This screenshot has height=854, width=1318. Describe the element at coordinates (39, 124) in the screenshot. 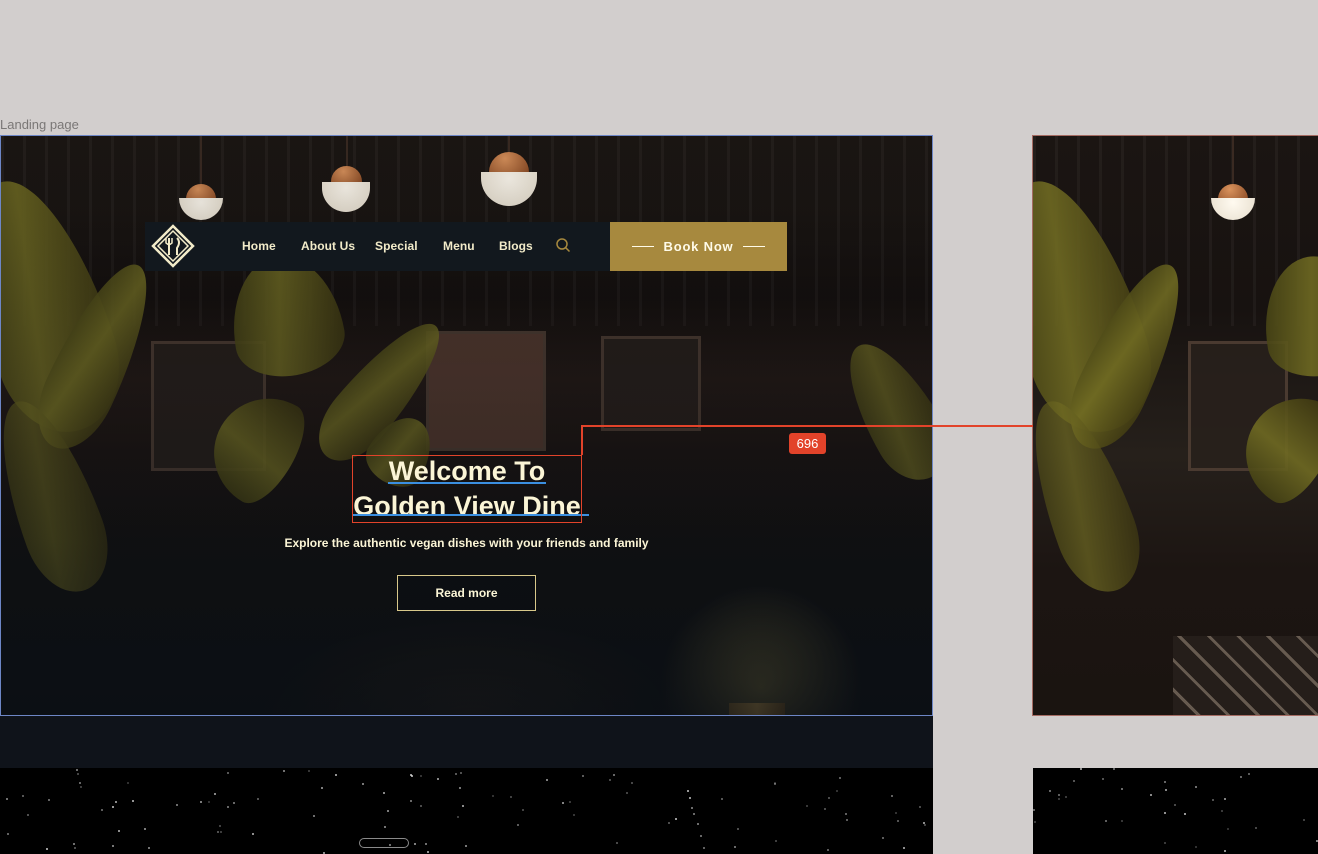

I see `frame-label: Landing page` at that location.